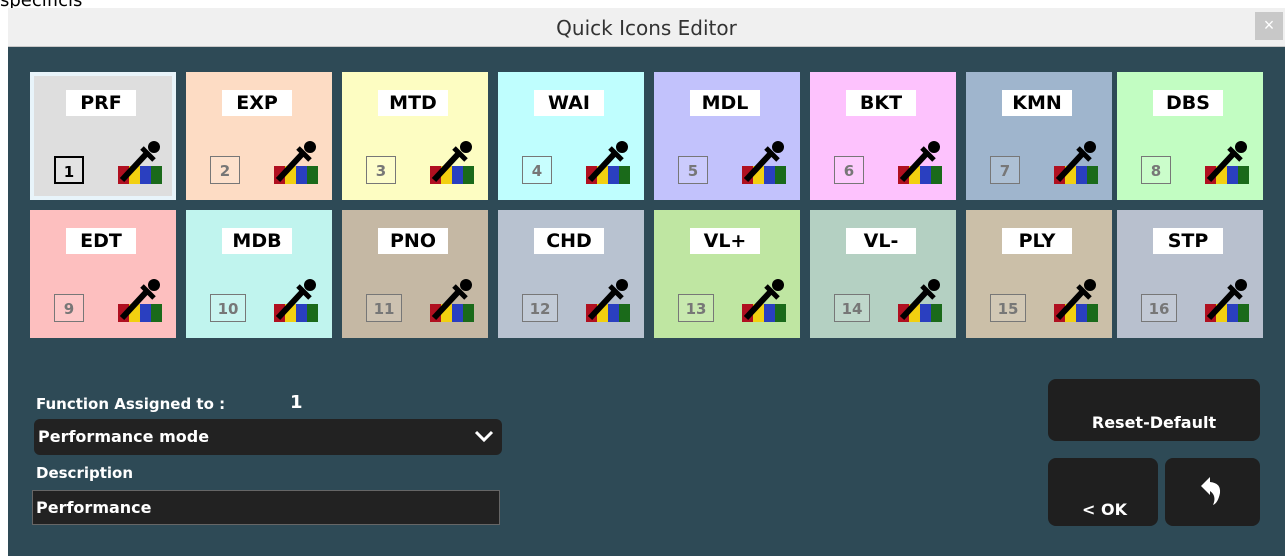 The height and width of the screenshot is (556, 1285). Describe the element at coordinates (1154, 422) in the screenshot. I see `reset-default-label: Reset-Default` at that location.